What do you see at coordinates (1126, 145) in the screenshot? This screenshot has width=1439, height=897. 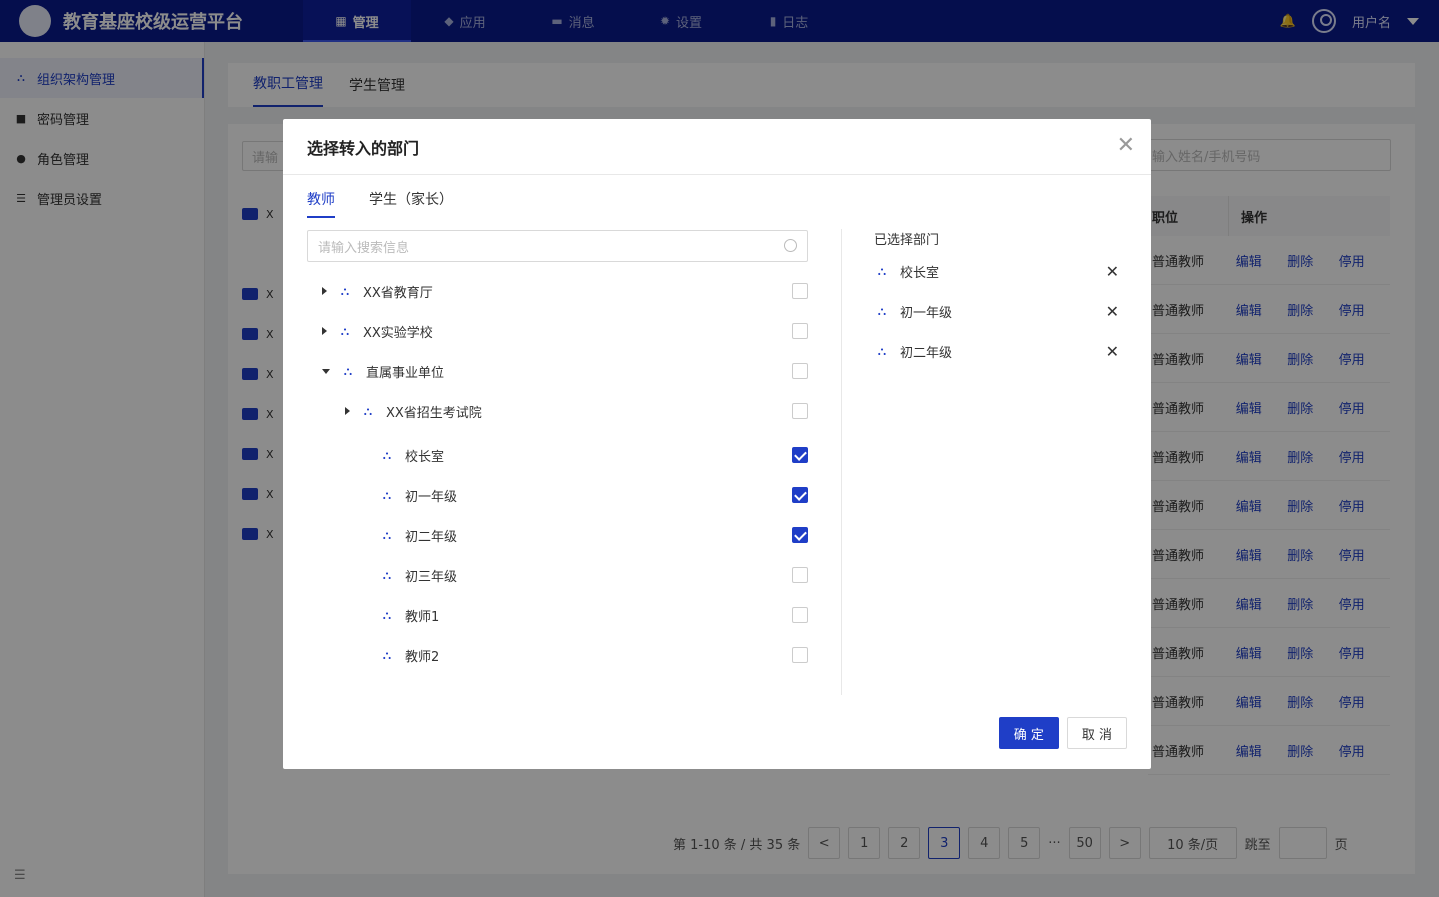 I see `close-icon: ✕` at bounding box center [1126, 145].